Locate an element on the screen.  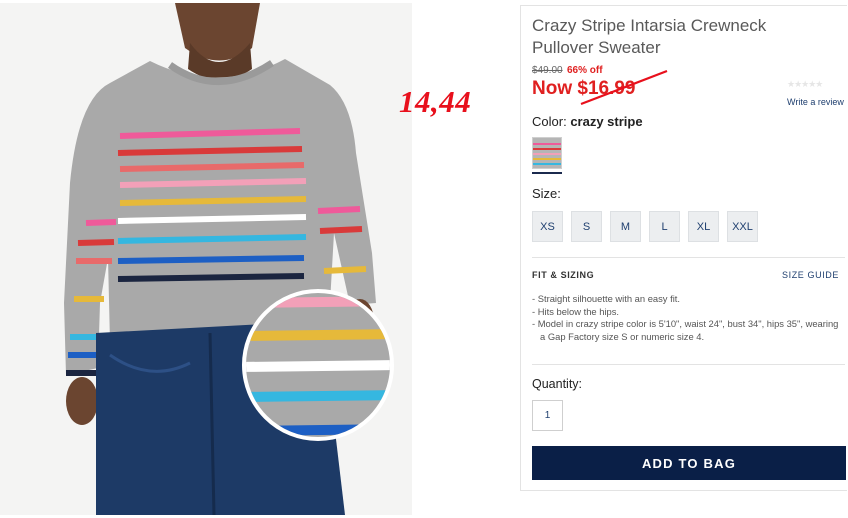
size-button-m: M is located at coordinates (625, 226).